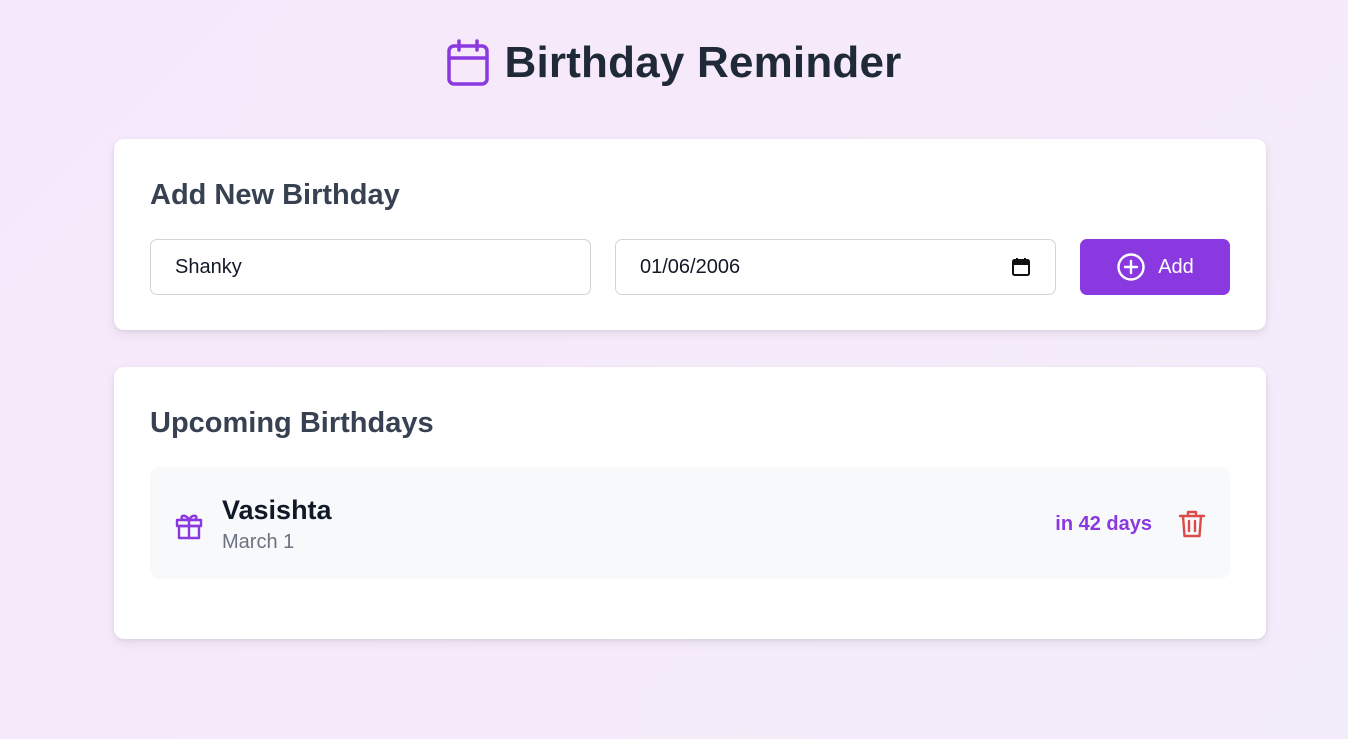  What do you see at coordinates (258, 542) in the screenshot?
I see `birthday-date: March 1` at bounding box center [258, 542].